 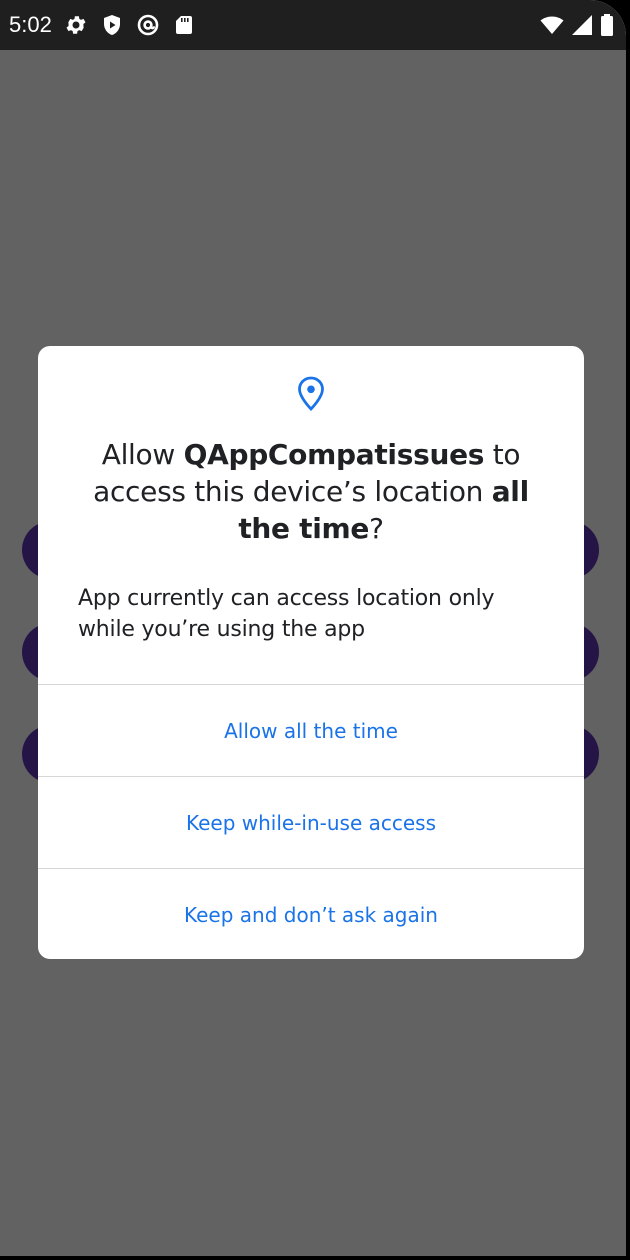 I want to click on gear-icon, so click(x=76, y=25).